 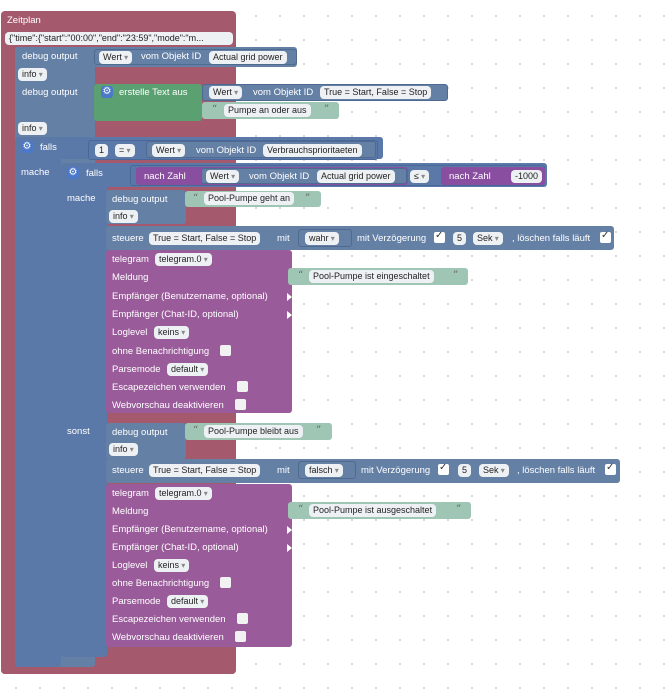 What do you see at coordinates (183, 493) in the screenshot?
I see `else-telegram-instance: telegram.0` at bounding box center [183, 493].